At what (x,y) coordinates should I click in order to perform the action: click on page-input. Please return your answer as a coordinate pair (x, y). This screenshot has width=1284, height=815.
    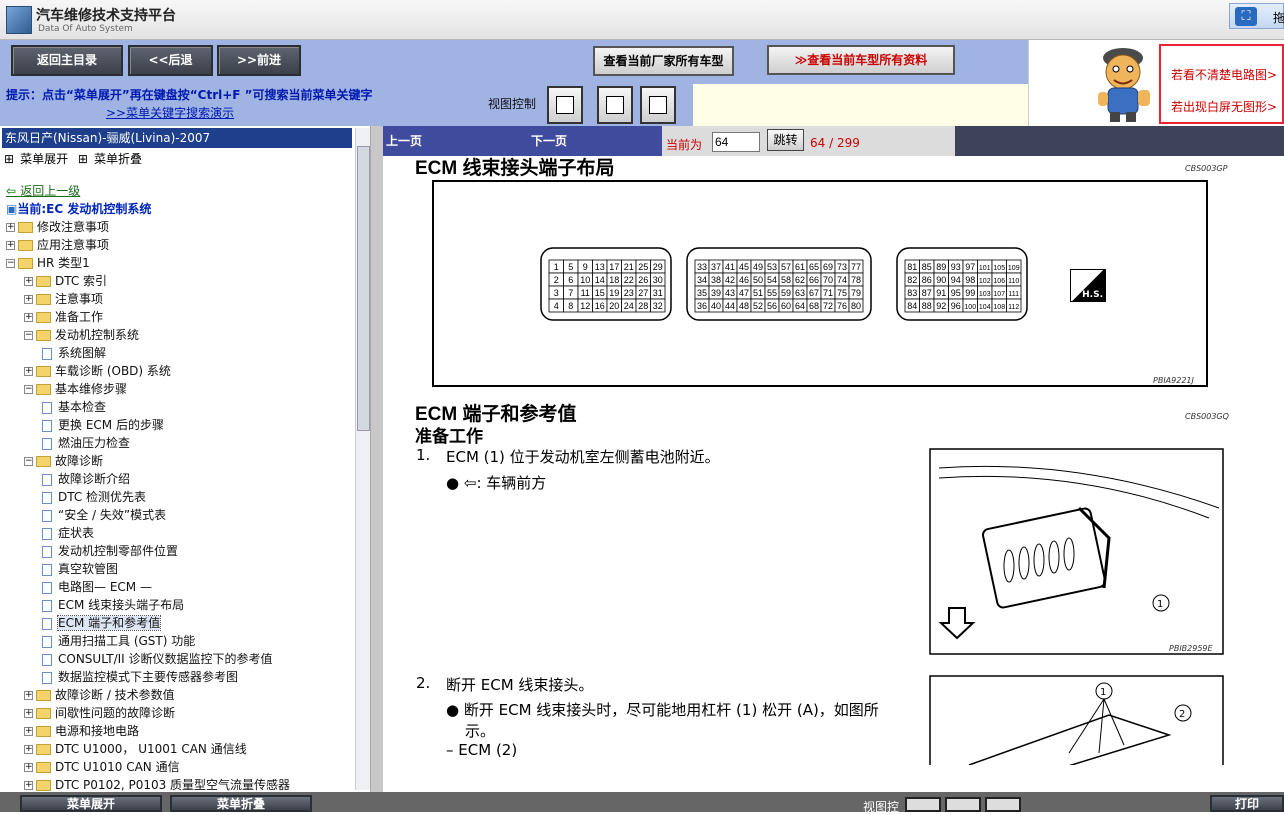
    Looking at the image, I should click on (736, 142).